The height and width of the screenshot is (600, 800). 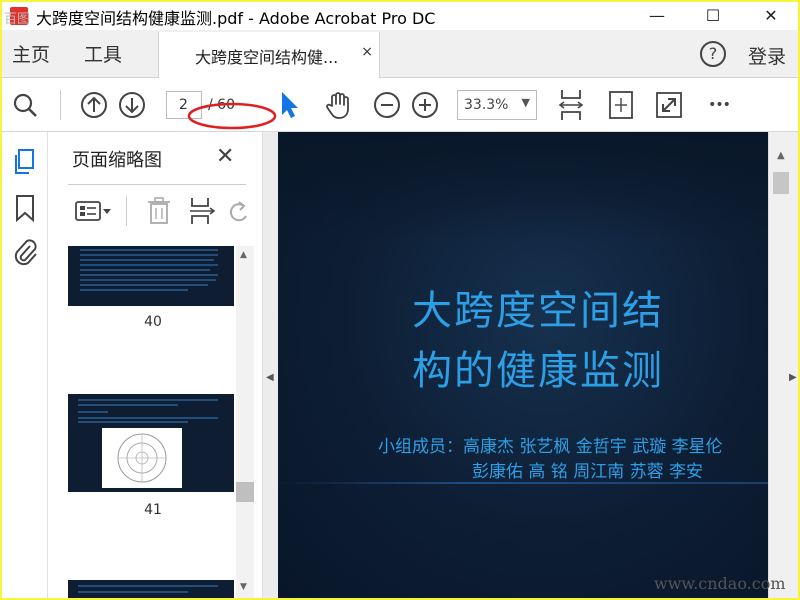 What do you see at coordinates (148, 443) in the screenshot?
I see `thumbnail-diagram-preview` at bounding box center [148, 443].